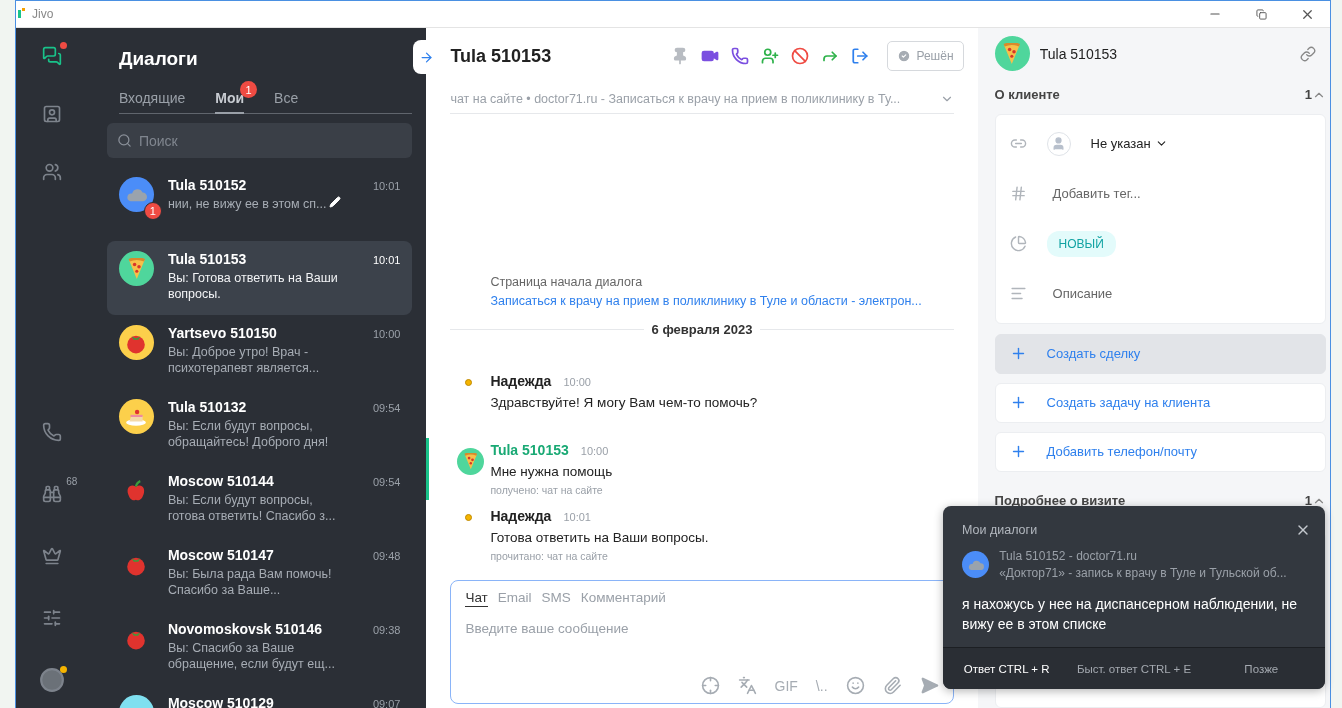  What do you see at coordinates (1060, 501) in the screenshot?
I see `section-title: Подробнее о визите` at bounding box center [1060, 501].